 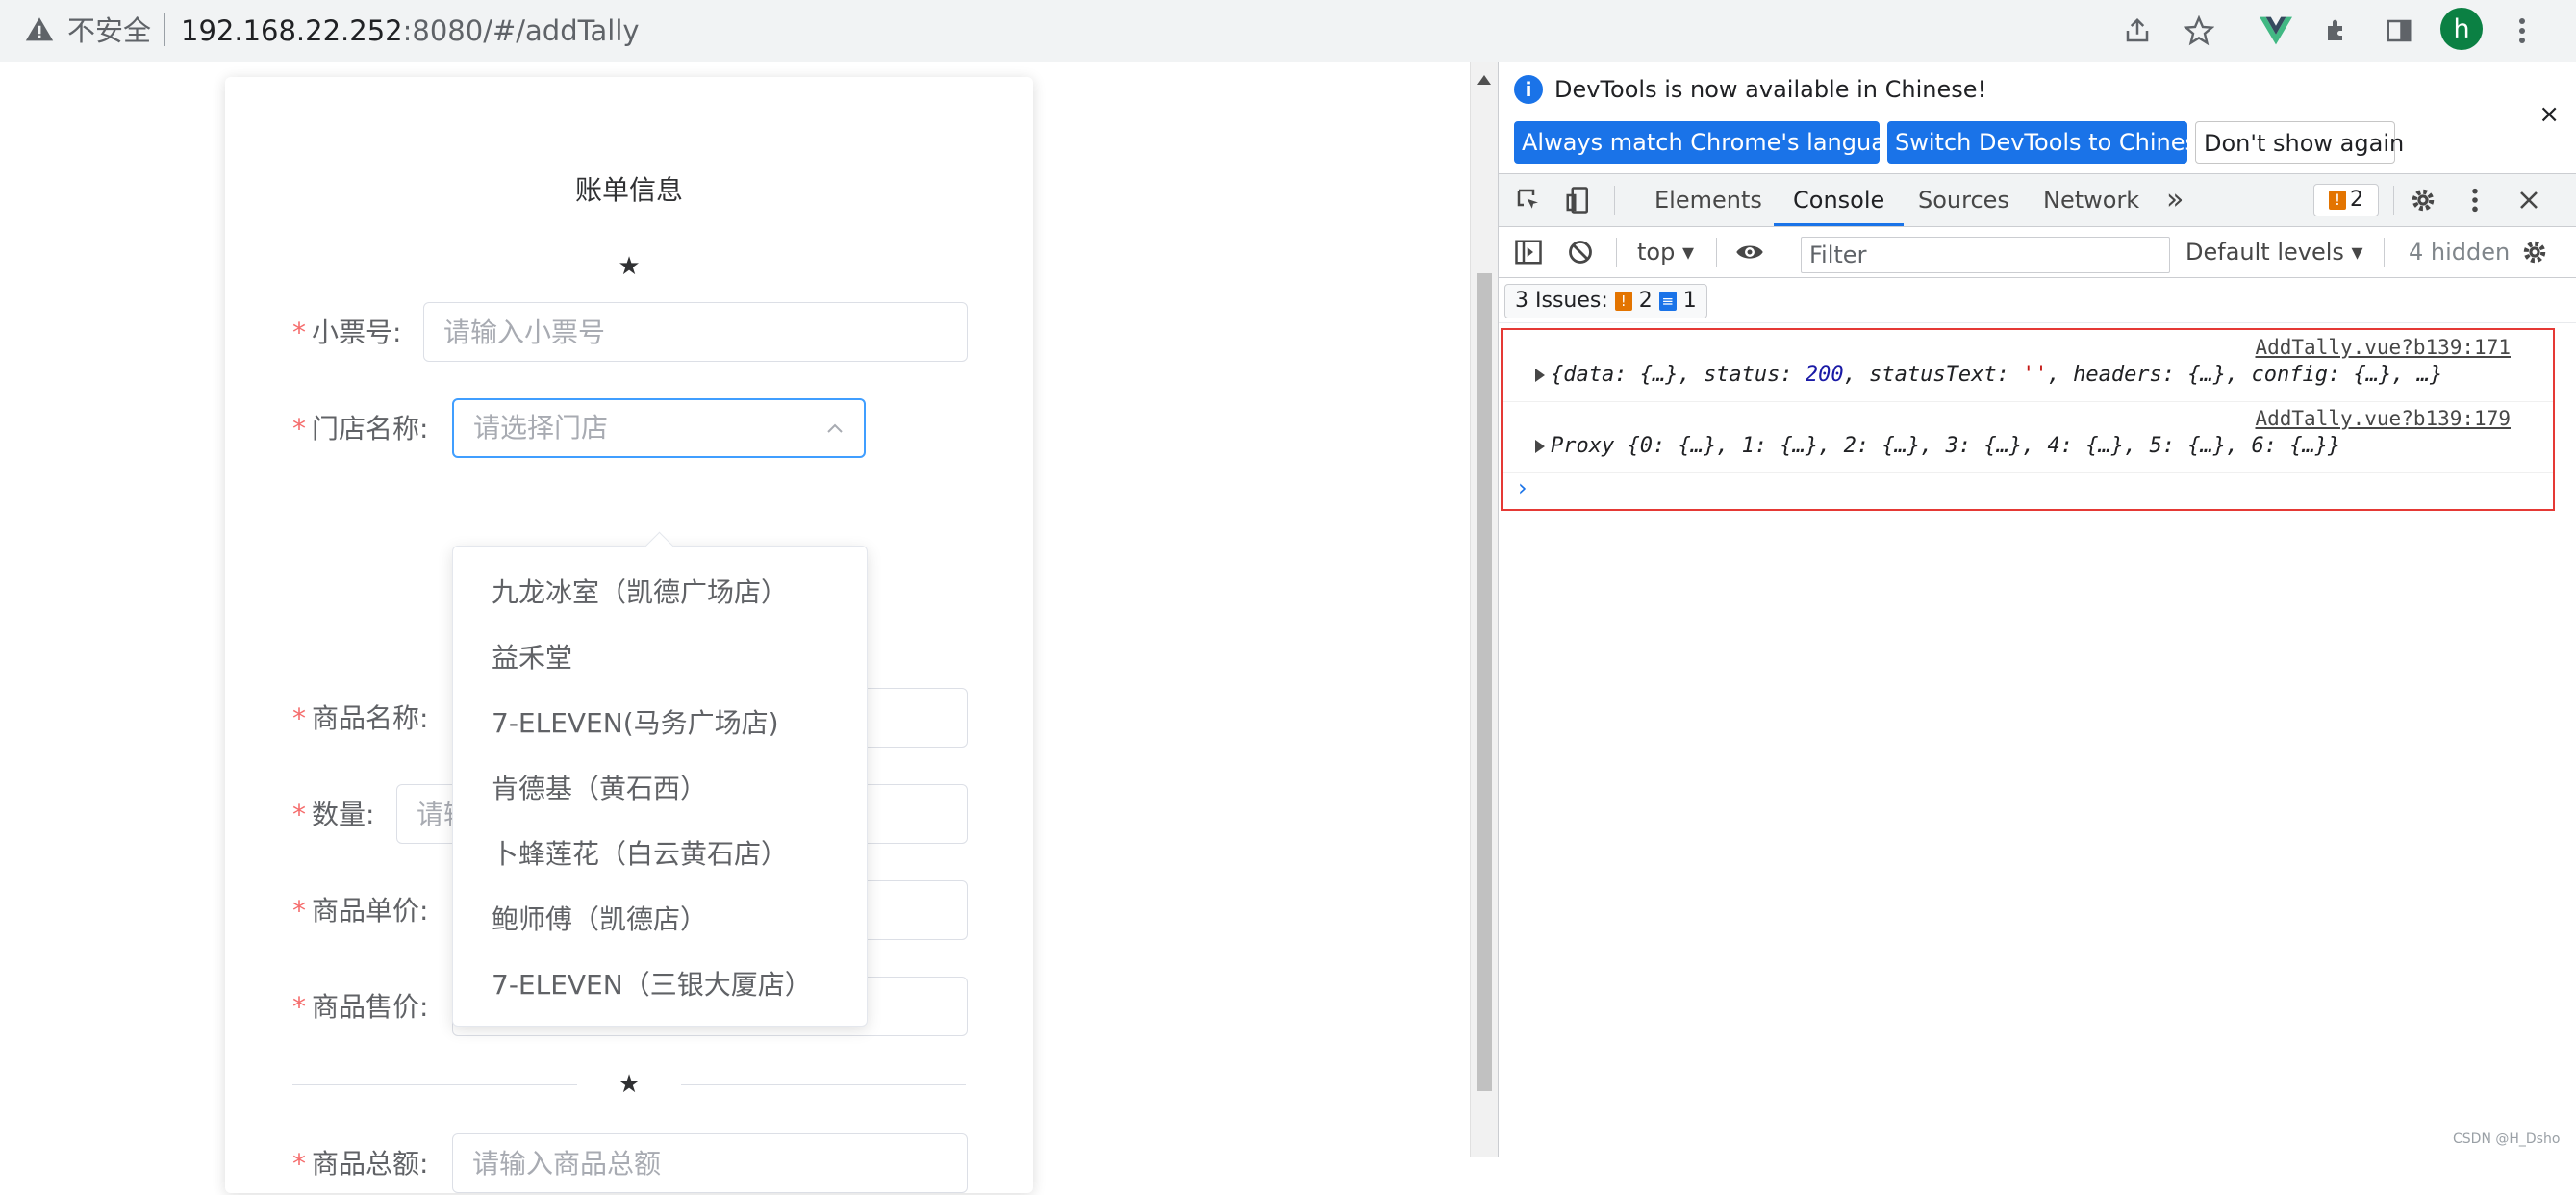 I want to click on share-icon, so click(x=2137, y=31).